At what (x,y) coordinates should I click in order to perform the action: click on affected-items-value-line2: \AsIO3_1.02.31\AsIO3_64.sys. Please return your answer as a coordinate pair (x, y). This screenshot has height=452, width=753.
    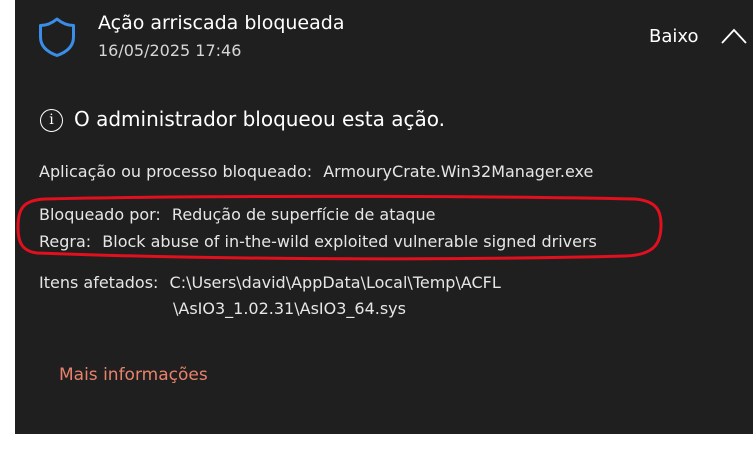
    Looking at the image, I should click on (289, 308).